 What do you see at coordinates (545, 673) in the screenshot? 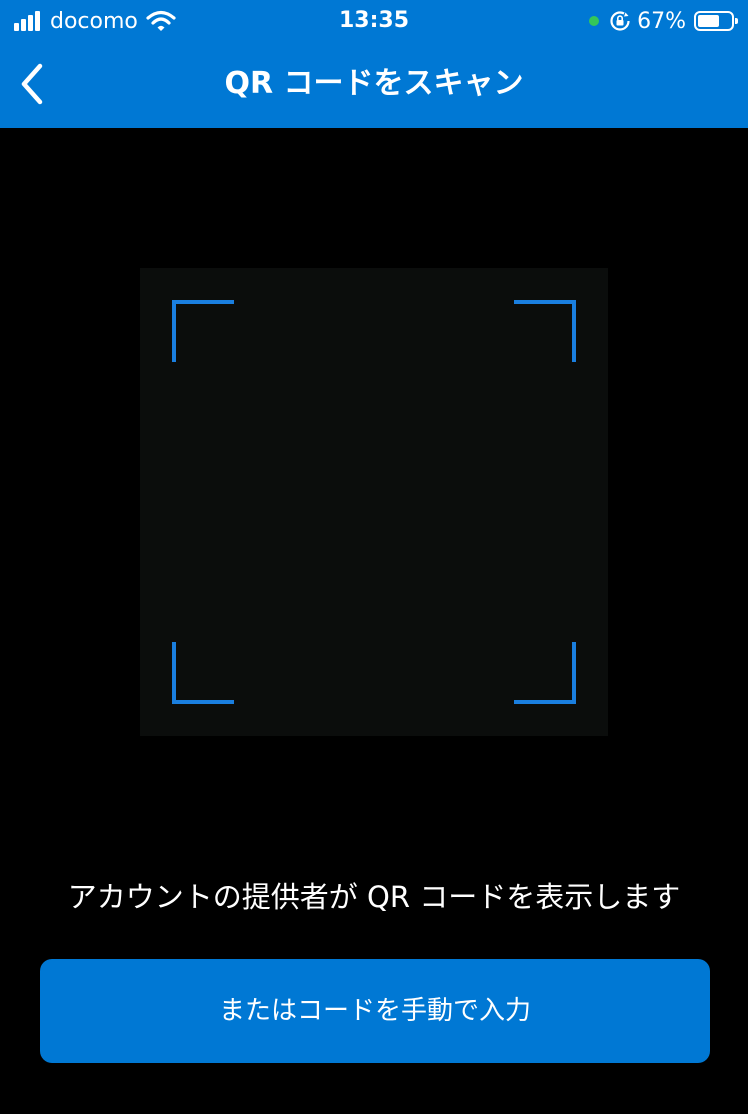
I see `scan-frame-corner-bottom-right` at bounding box center [545, 673].